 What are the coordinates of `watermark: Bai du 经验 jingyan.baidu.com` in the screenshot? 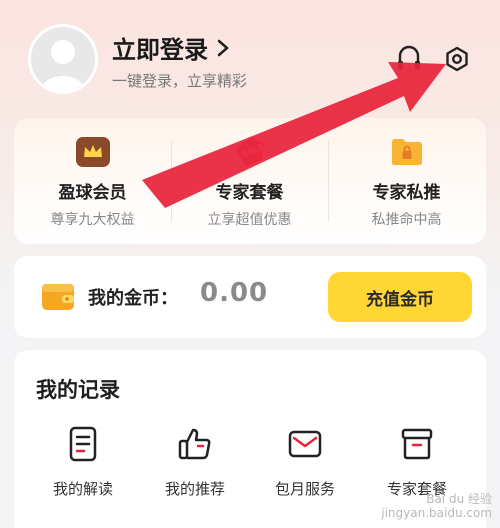 It's located at (436, 506).